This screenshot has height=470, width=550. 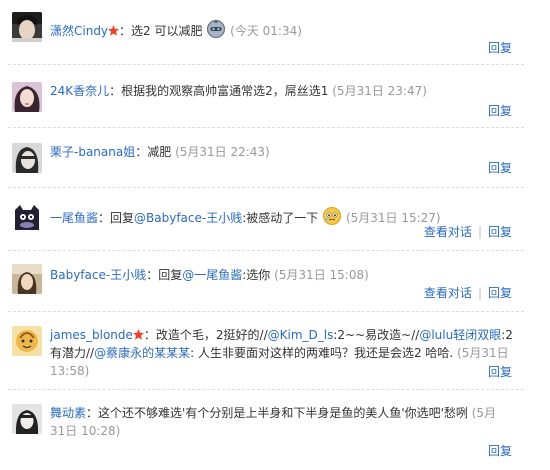 What do you see at coordinates (332, 218) in the screenshot?
I see `tearful-face-icon` at bounding box center [332, 218].